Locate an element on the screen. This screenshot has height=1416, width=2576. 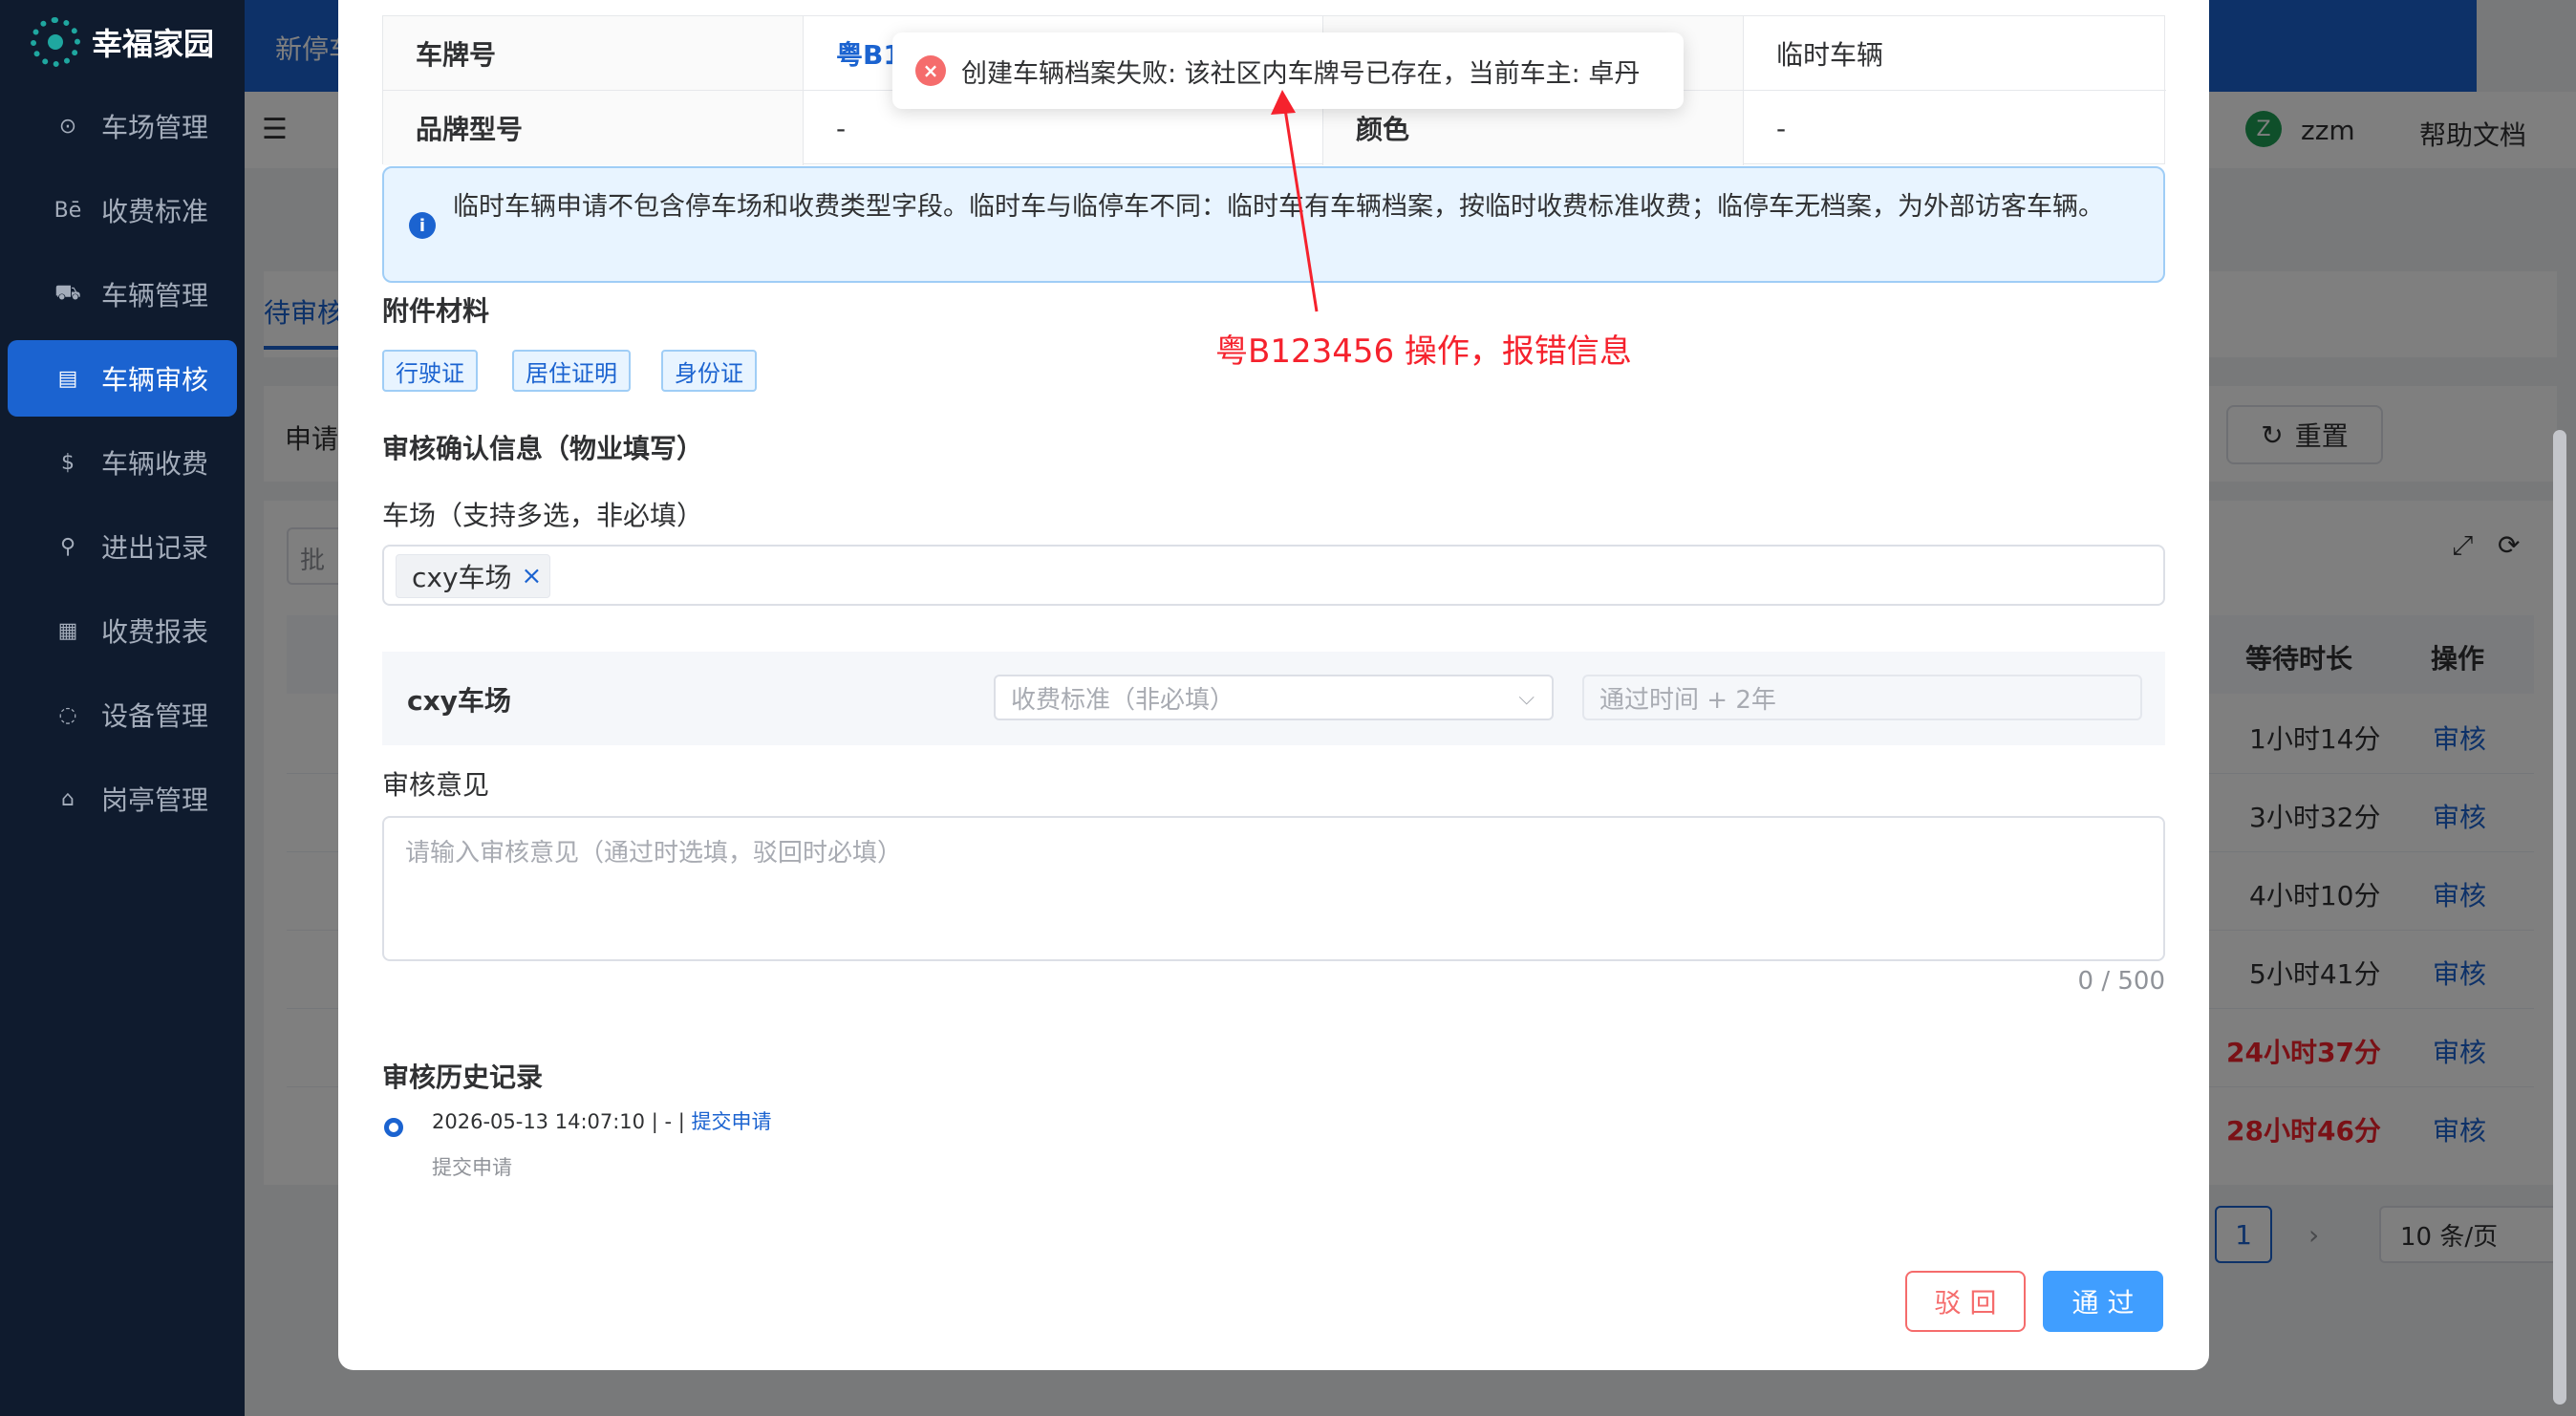
error-icon: × is located at coordinates (930, 71).